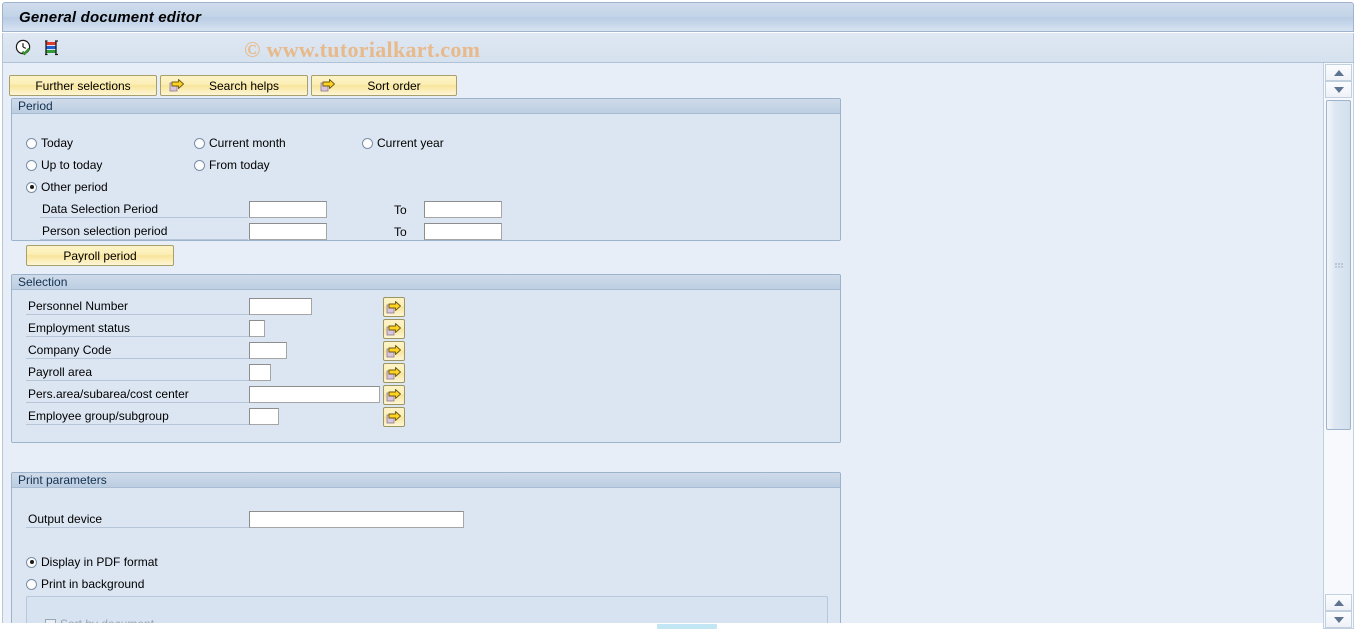  I want to click on radio-print-in-background-label: Print in background, so click(93, 584).